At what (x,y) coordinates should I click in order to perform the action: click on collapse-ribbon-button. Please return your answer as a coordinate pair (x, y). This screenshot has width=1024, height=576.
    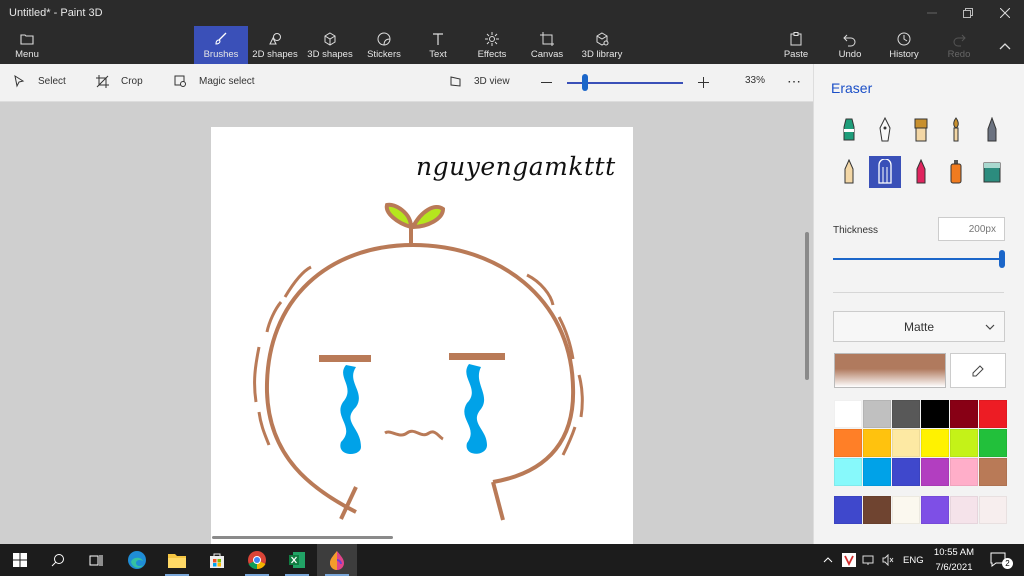
    Looking at the image, I should click on (1005, 45).